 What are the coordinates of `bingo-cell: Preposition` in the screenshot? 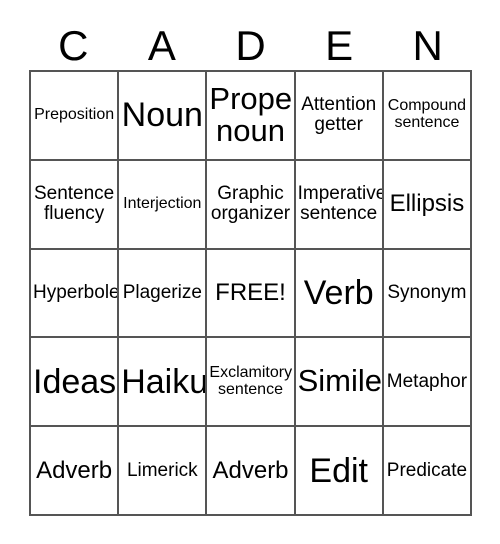 It's located at (75, 116).